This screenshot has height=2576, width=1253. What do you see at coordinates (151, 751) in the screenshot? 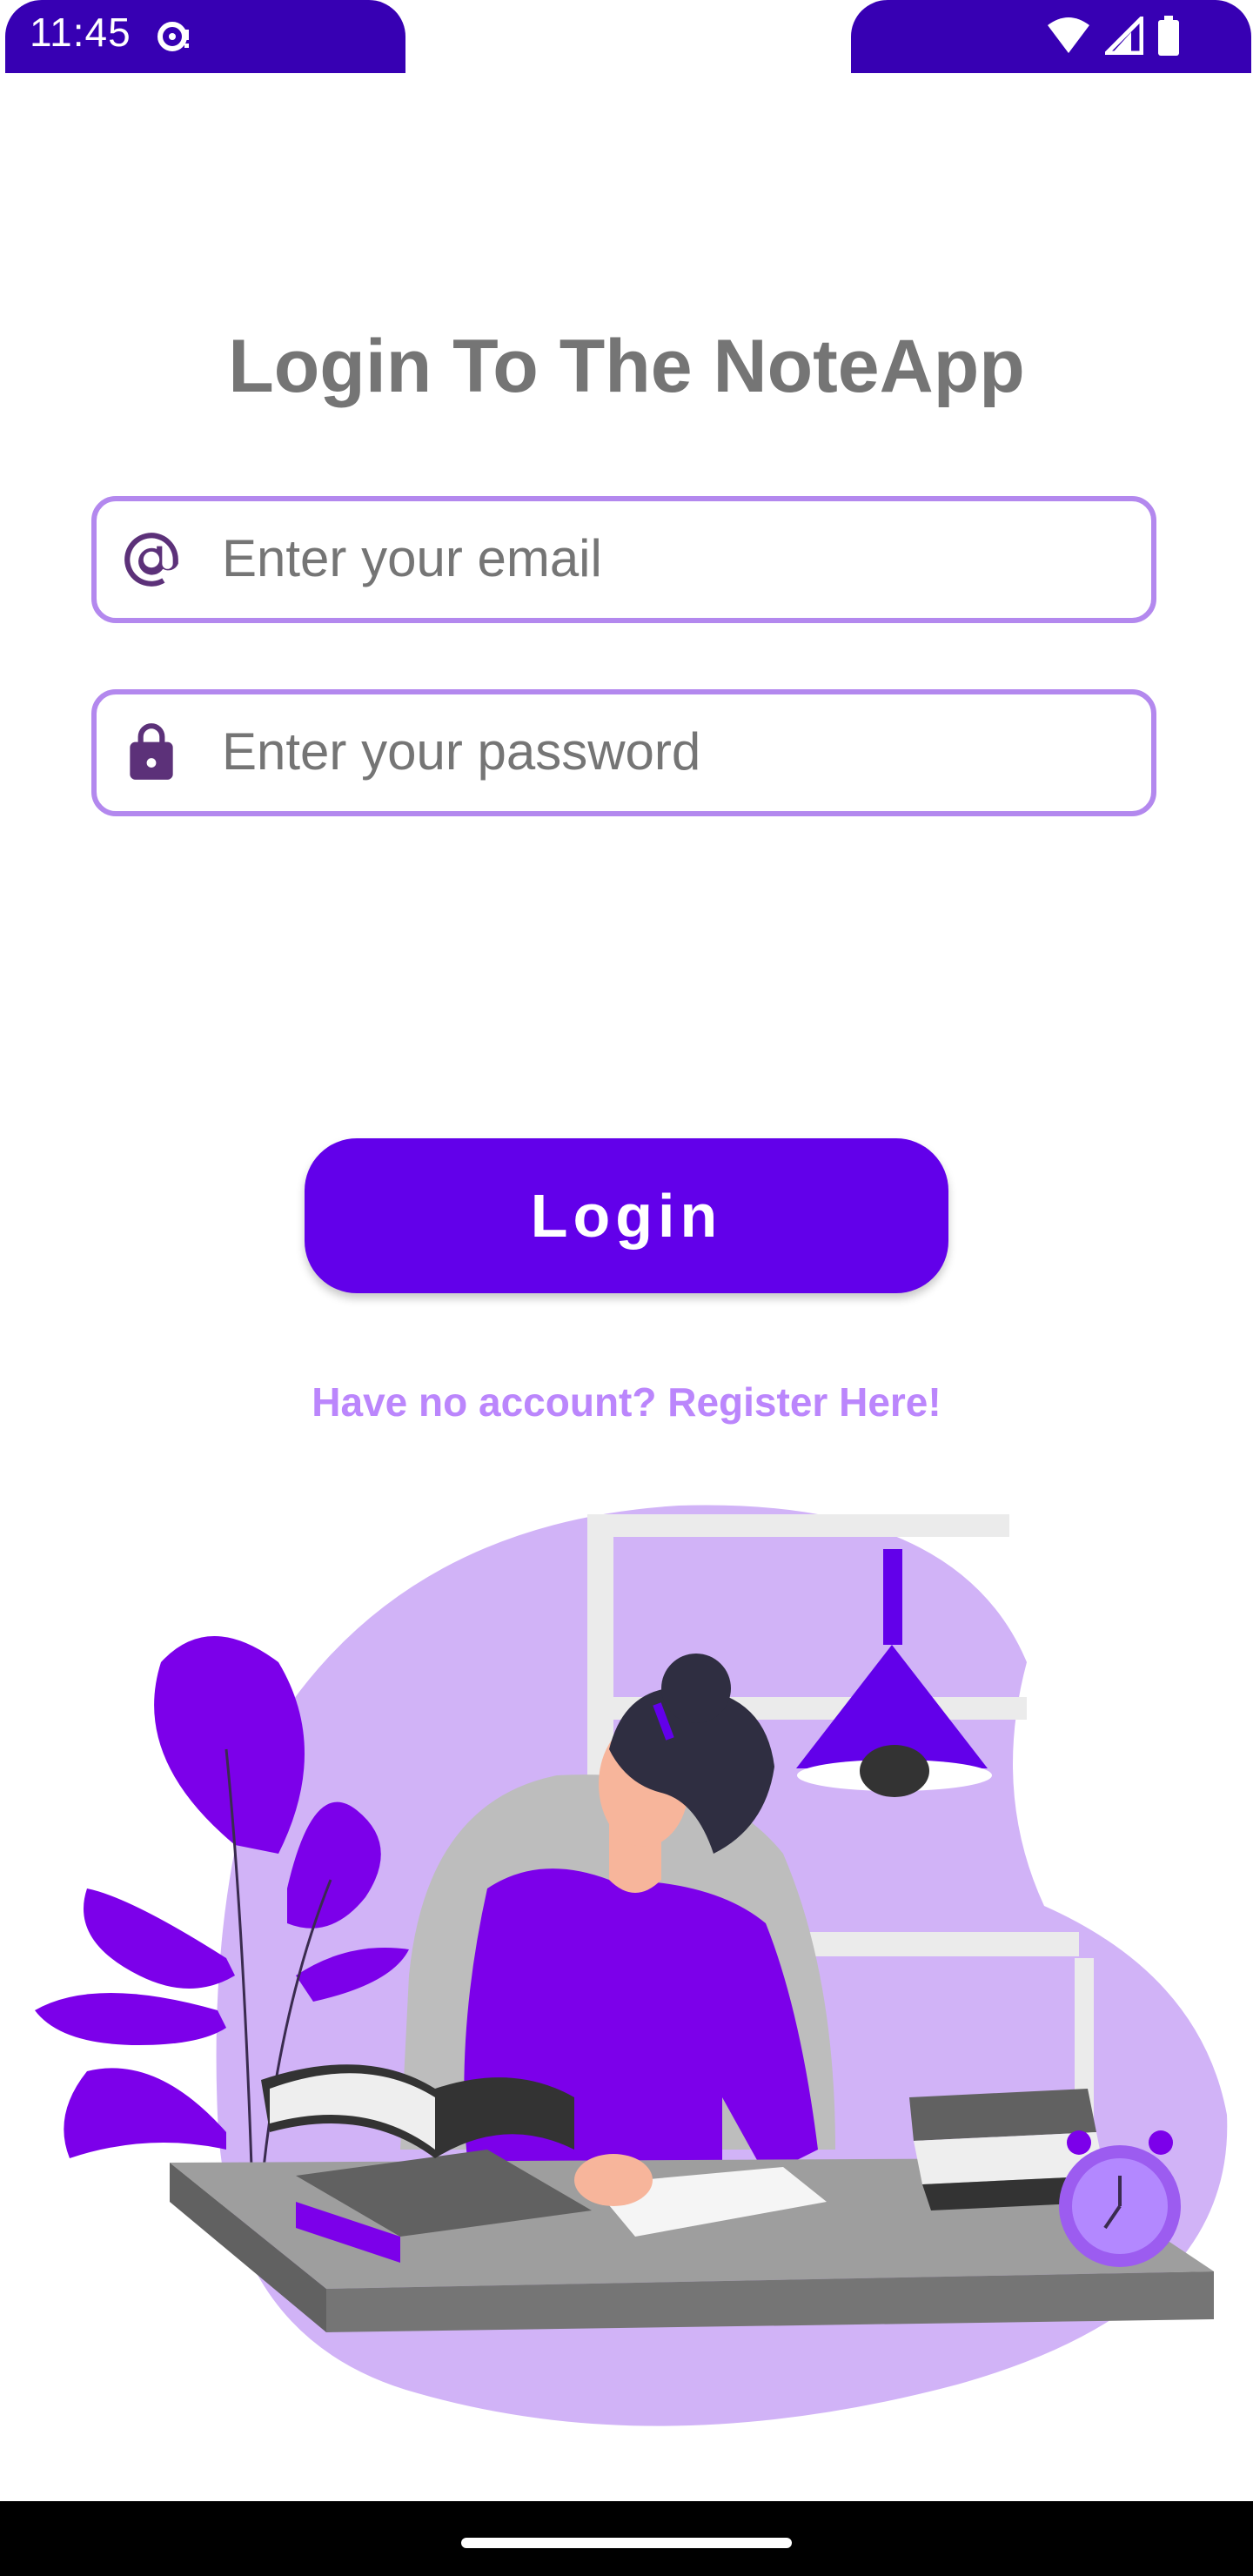
I see `lock-icon` at bounding box center [151, 751].